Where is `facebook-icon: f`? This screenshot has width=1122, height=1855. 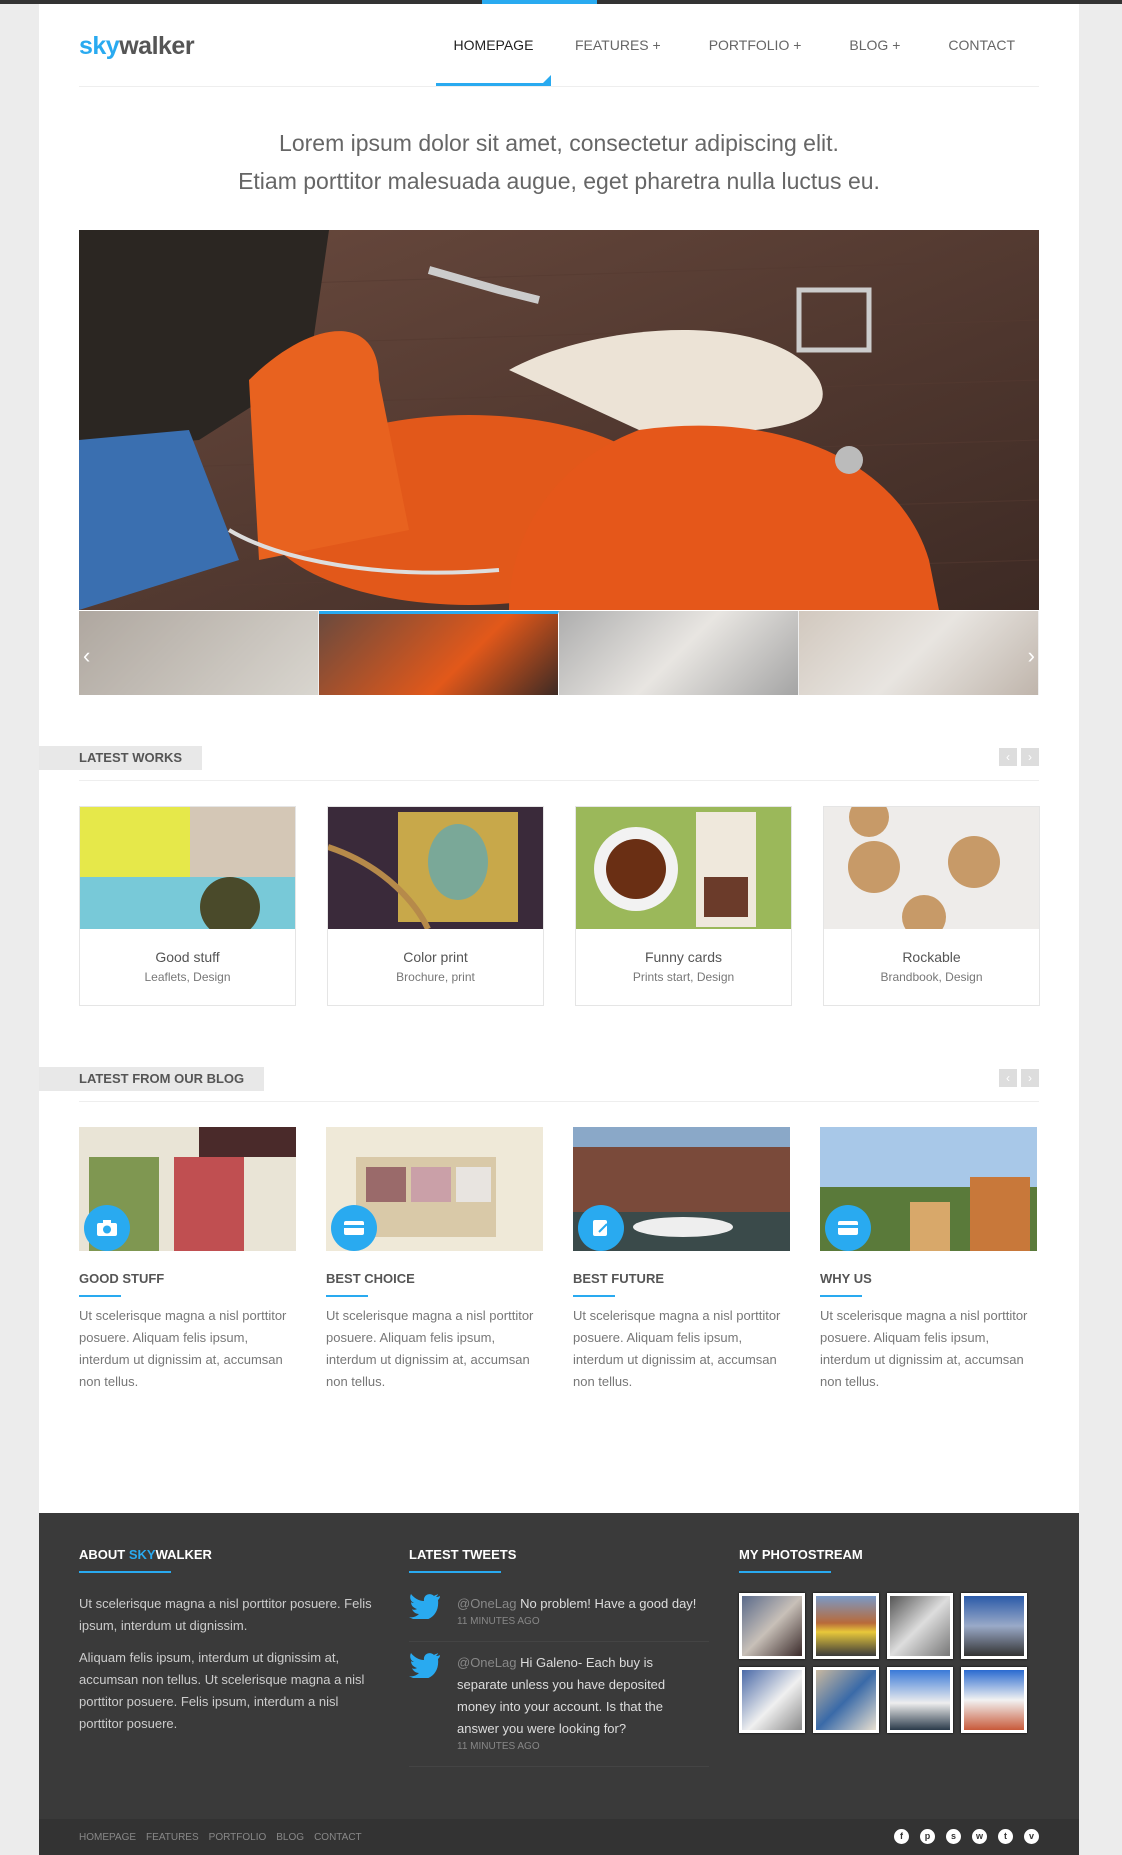 facebook-icon: f is located at coordinates (901, 1836).